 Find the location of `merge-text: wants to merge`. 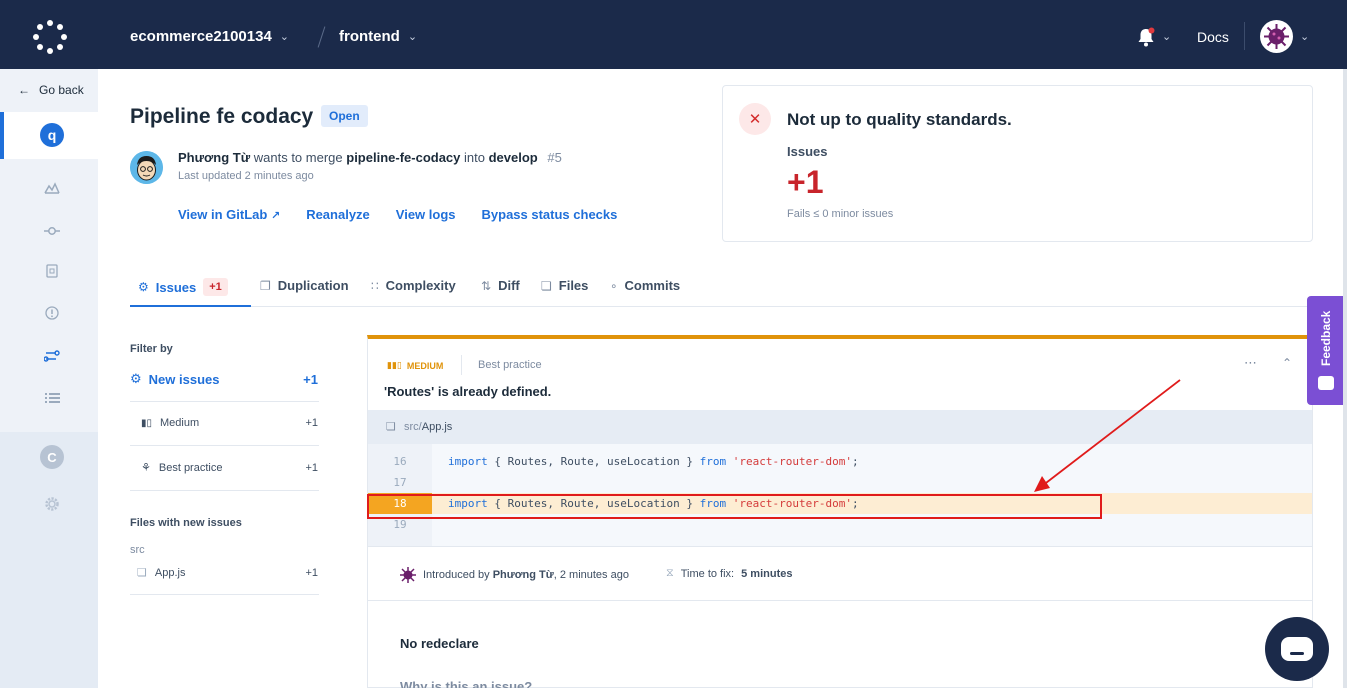

merge-text: wants to merge is located at coordinates (298, 157).